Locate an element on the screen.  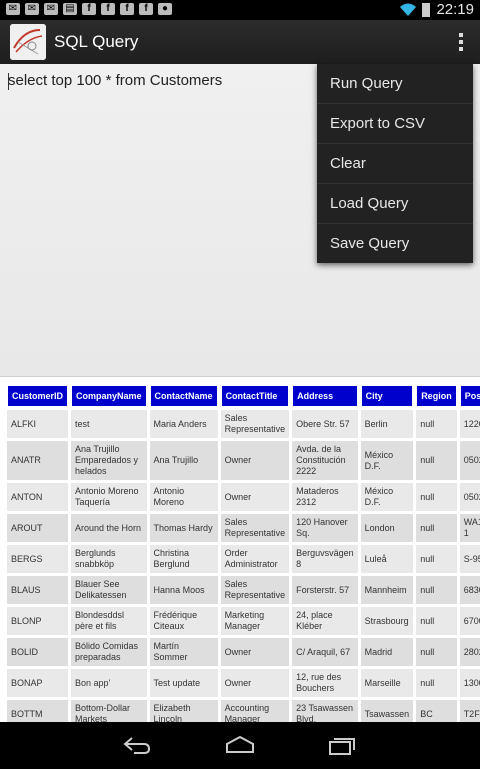
table-cell: Elizabeth Lincoln is located at coordinates (183, 711).